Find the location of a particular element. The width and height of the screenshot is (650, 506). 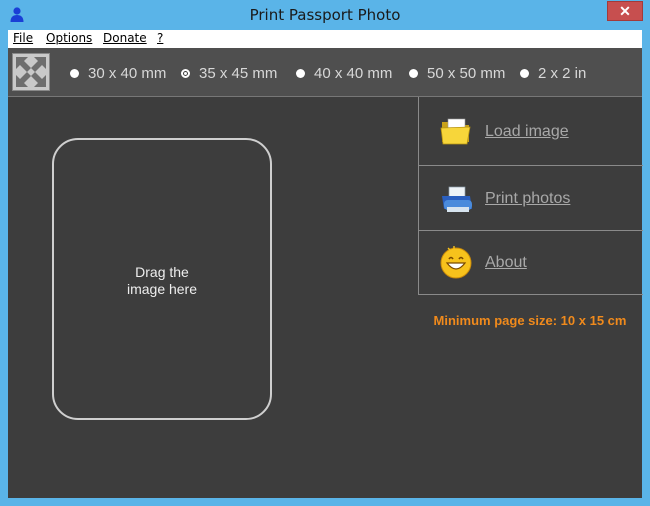

menu-donate: Donate is located at coordinates (125, 38).